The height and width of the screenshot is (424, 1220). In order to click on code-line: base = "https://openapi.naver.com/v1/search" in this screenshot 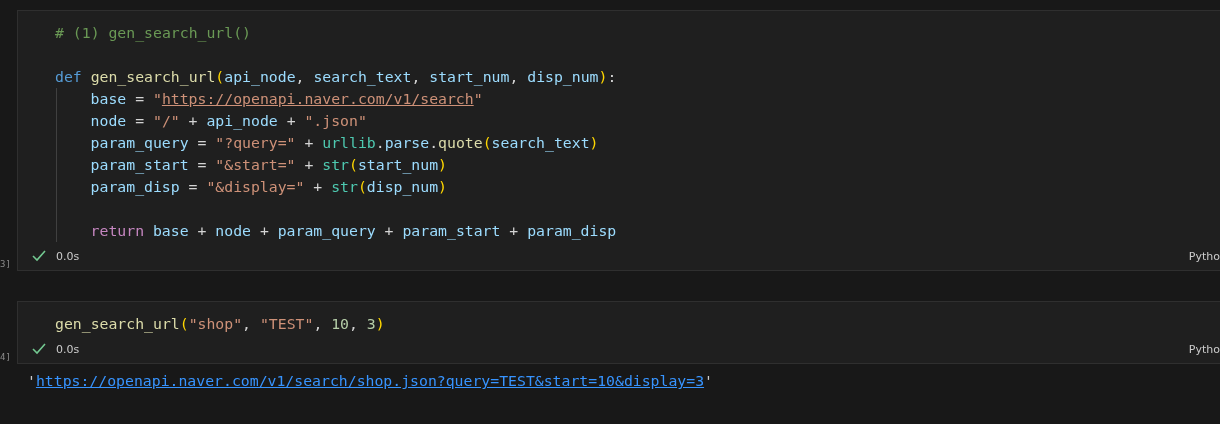, I will do `click(286, 98)`.